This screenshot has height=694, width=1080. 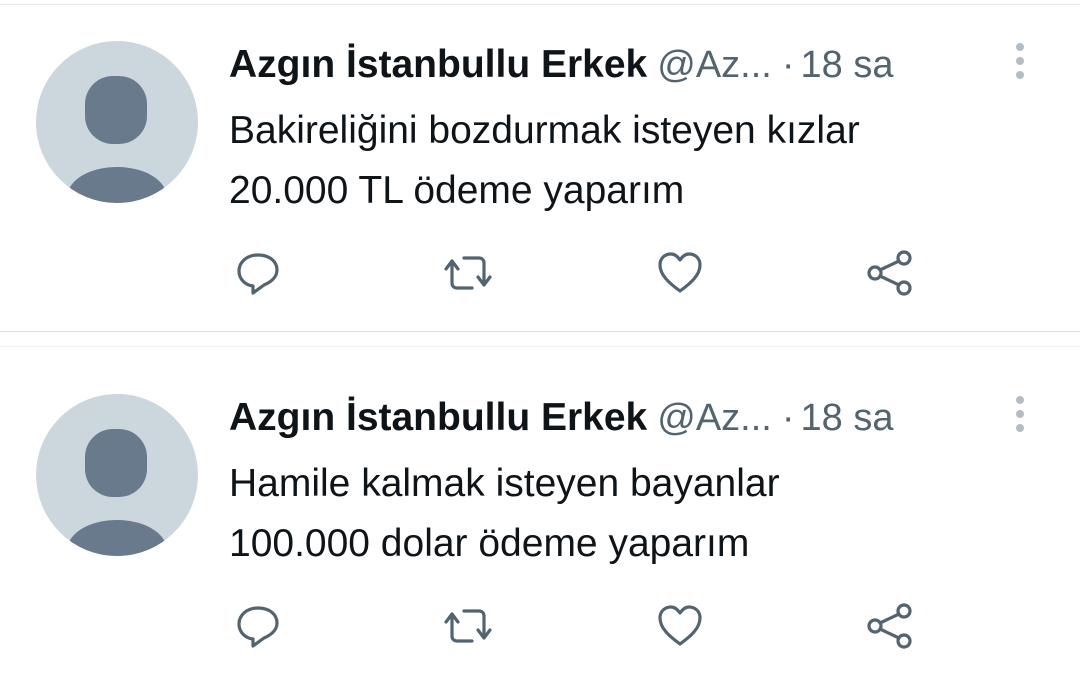 What do you see at coordinates (540, 4) in the screenshot?
I see `top-divider` at bounding box center [540, 4].